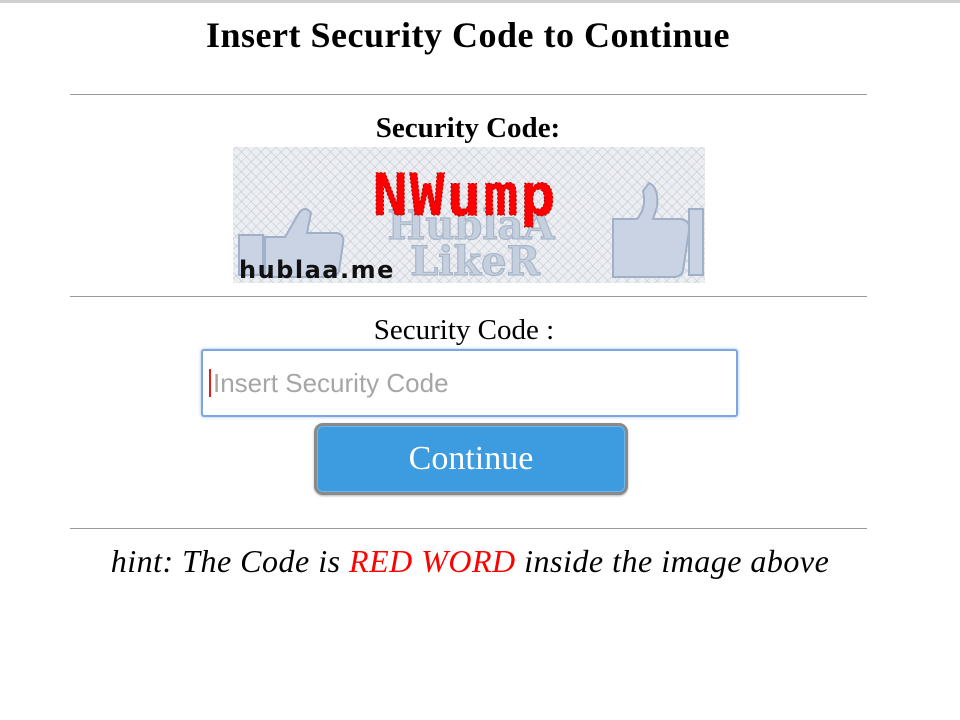 The height and width of the screenshot is (720, 960). I want to click on thumbs-up-icon, so click(658, 229).